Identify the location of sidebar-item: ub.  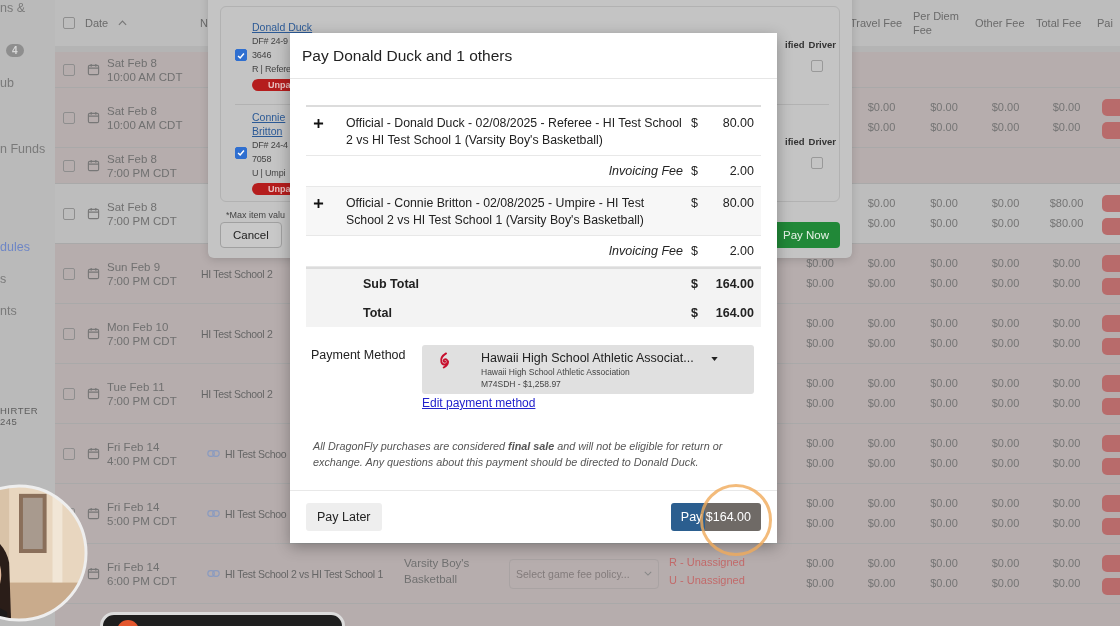
(7, 83).